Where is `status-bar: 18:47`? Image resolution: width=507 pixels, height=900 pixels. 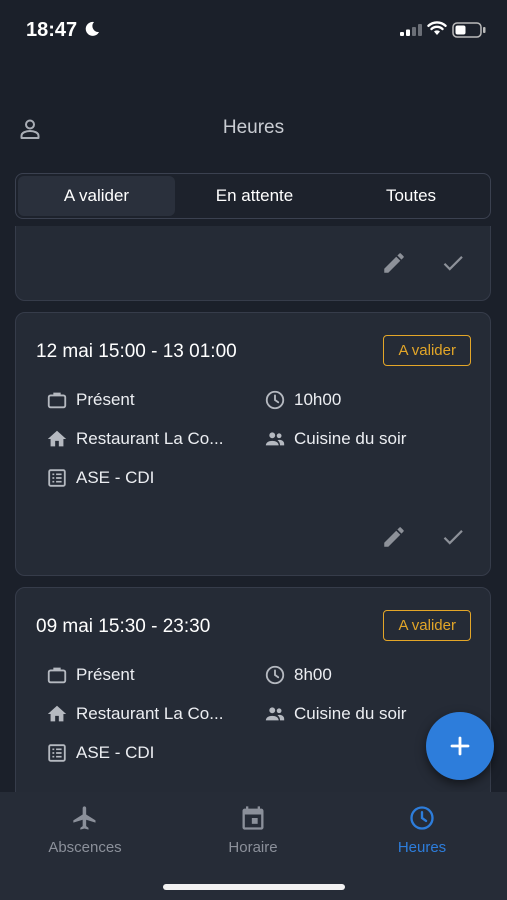
status-bar: 18:47 is located at coordinates (253, 31).